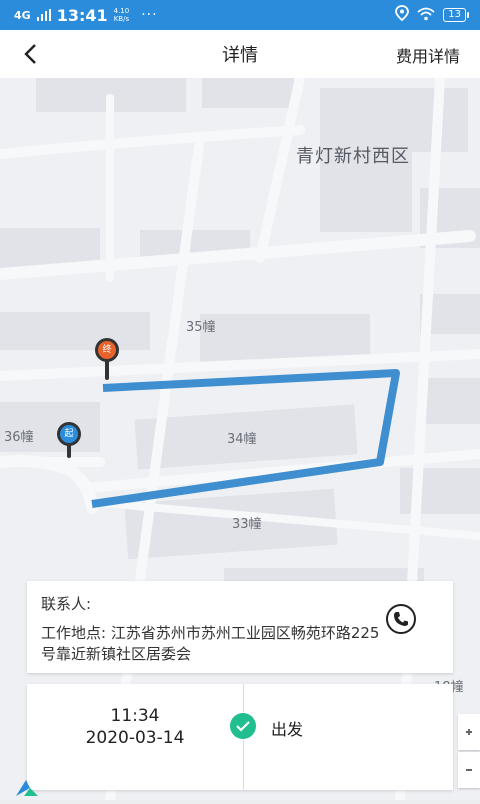 Image resolution: width=480 pixels, height=804 pixels. I want to click on start-marker-label: 起, so click(69, 434).